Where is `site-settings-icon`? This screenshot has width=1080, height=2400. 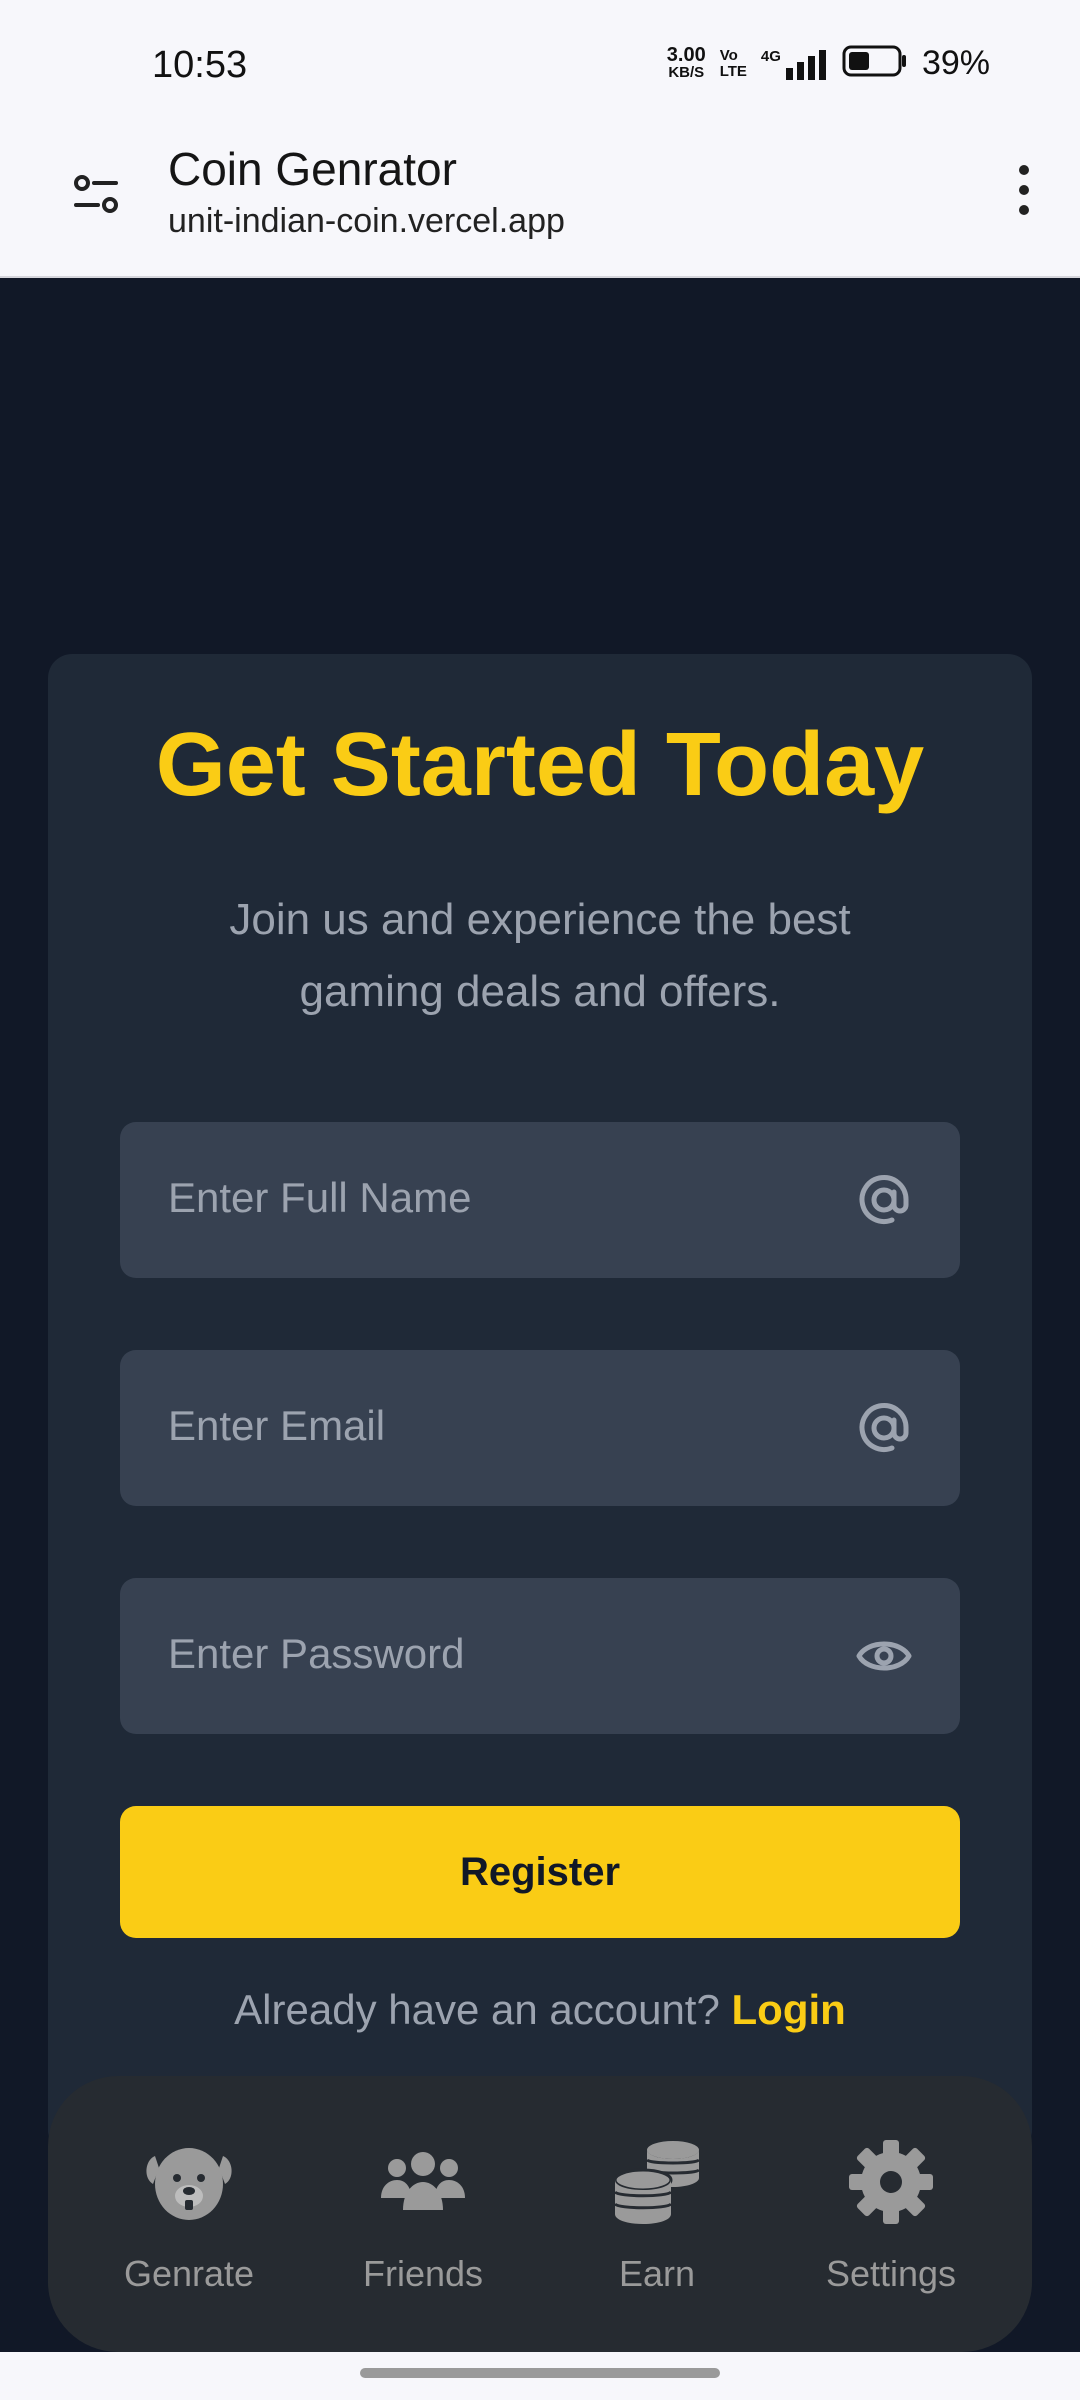
site-settings-icon is located at coordinates (96, 194).